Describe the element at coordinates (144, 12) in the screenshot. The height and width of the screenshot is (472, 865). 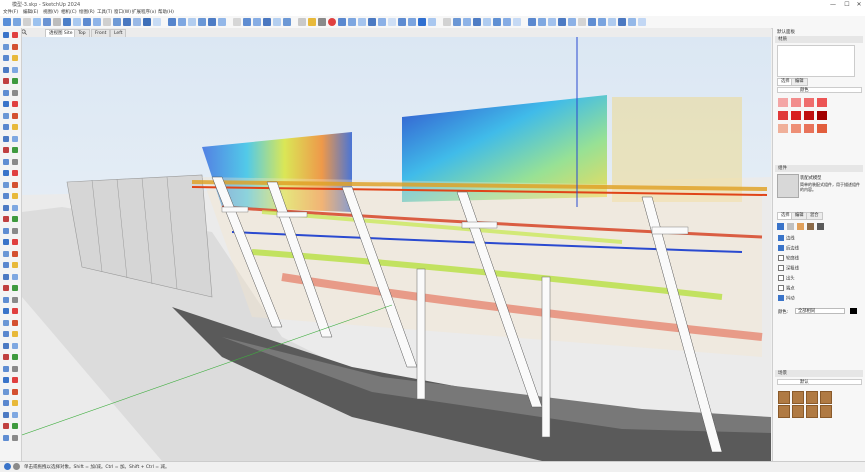
I see `menu-extensions: 扩展程序(x)` at that location.